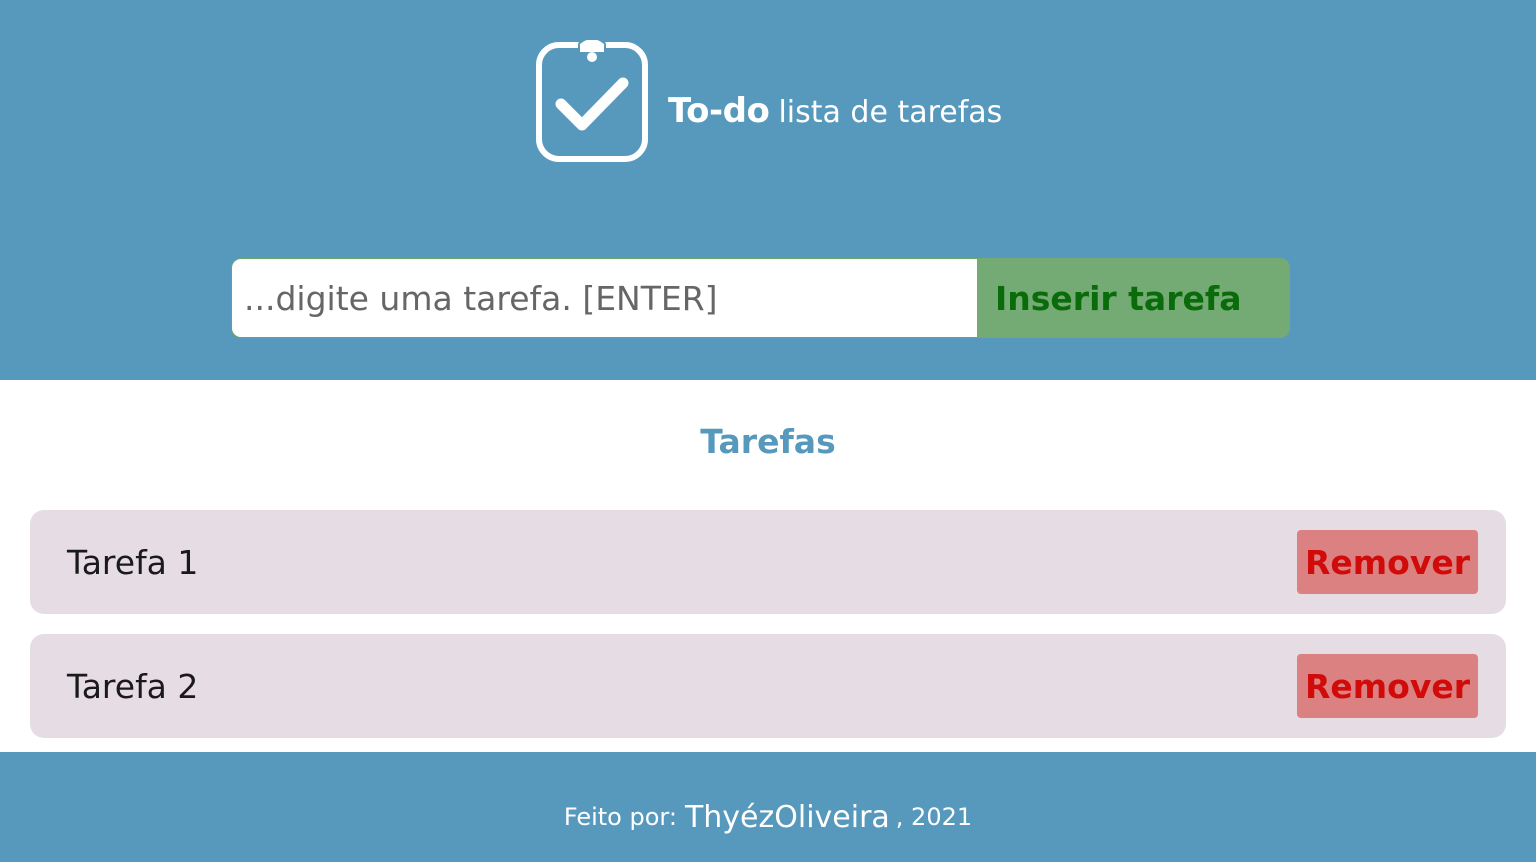 Image resolution: width=1536 pixels, height=862 pixels. I want to click on task-item: Tarefa 1 Remover, so click(768, 562).